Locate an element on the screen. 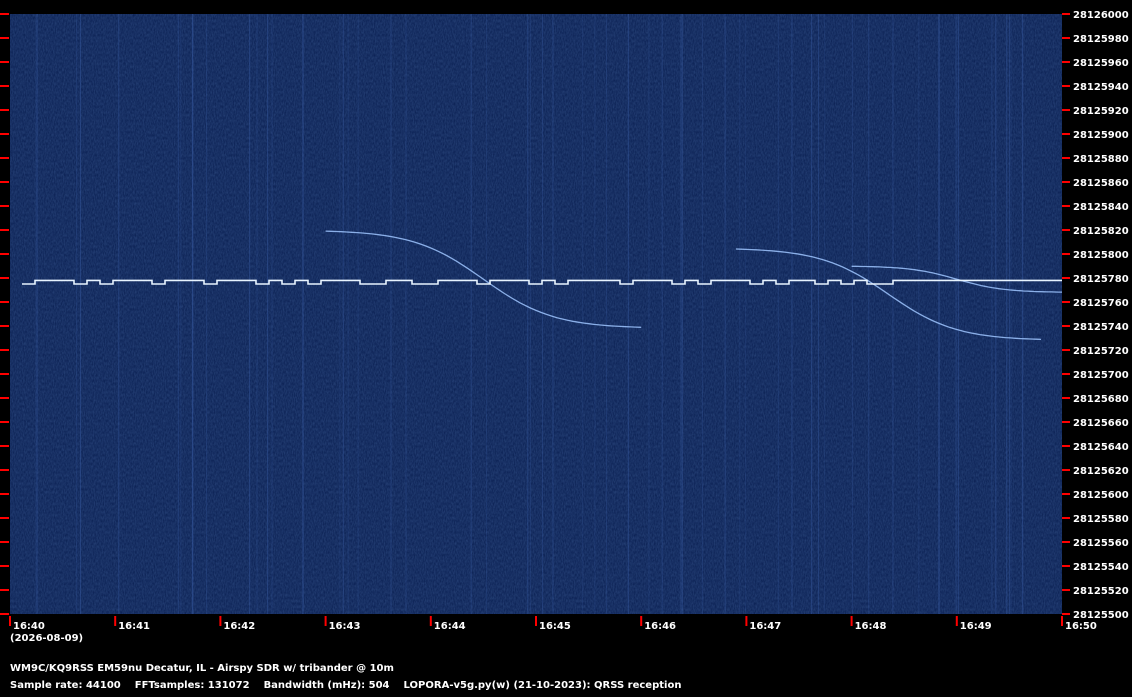 The width and height of the screenshot is (1132, 697). y-tick-label: 28125540 is located at coordinates (1101, 567).